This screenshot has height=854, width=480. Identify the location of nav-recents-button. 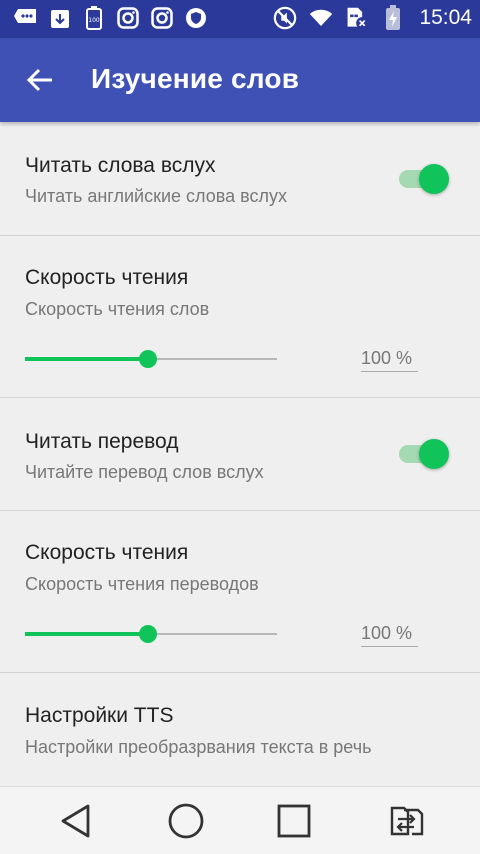
(294, 821).